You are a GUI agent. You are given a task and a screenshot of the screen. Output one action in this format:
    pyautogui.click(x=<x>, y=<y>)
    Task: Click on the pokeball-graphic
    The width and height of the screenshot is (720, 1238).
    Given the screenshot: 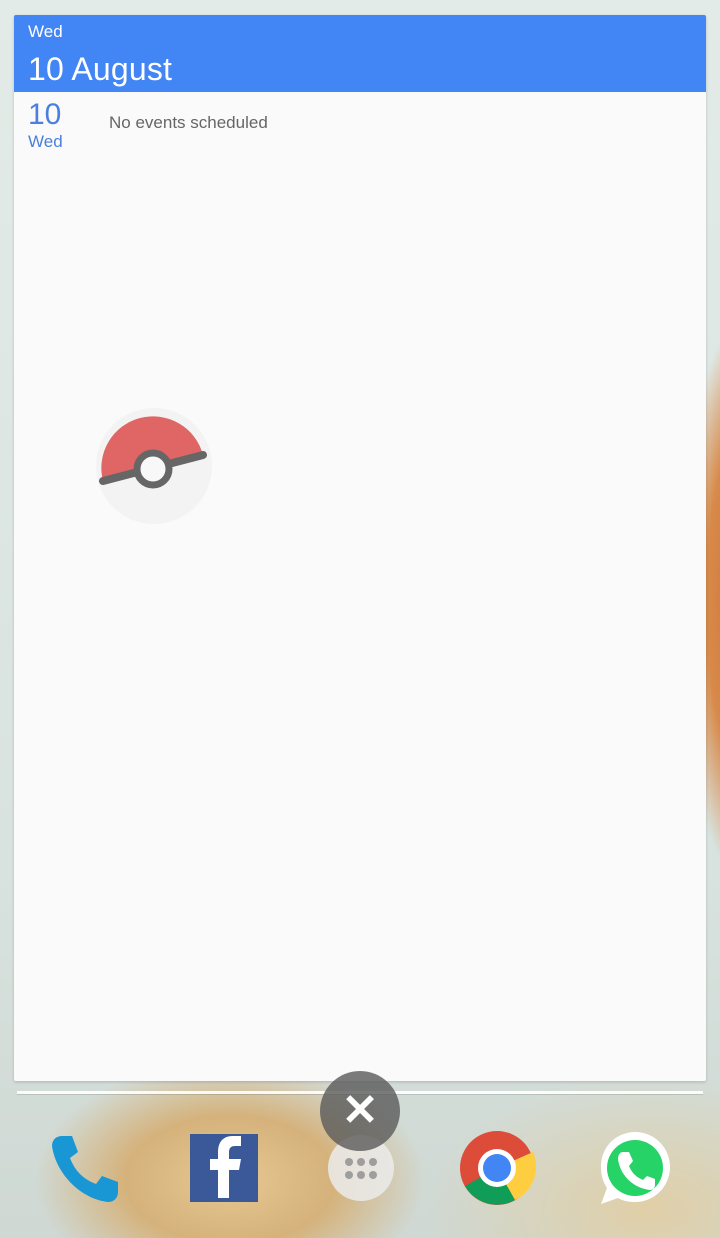 What is the action you would take?
    pyautogui.click(x=154, y=466)
    